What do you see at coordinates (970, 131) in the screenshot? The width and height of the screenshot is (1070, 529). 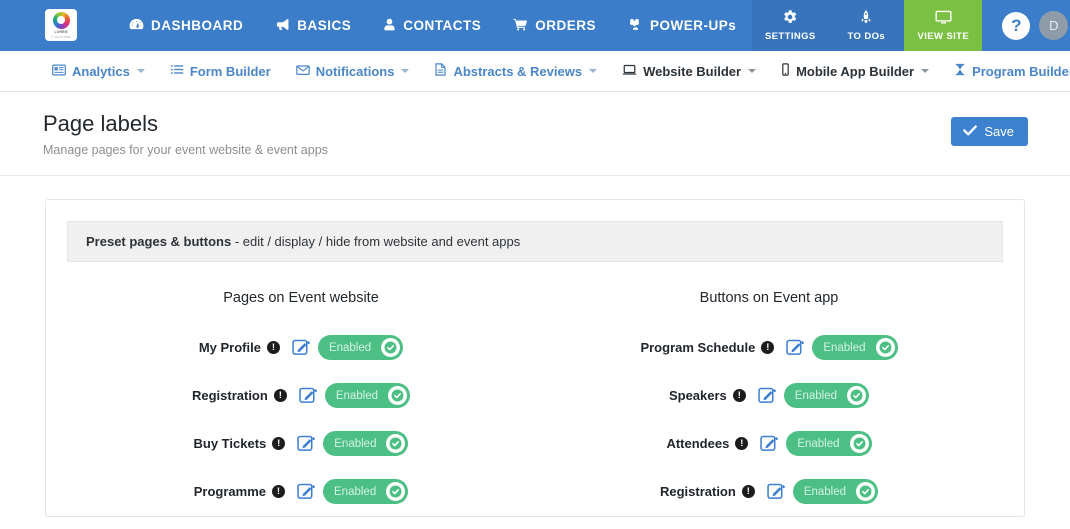 I see `check-icon` at bounding box center [970, 131].